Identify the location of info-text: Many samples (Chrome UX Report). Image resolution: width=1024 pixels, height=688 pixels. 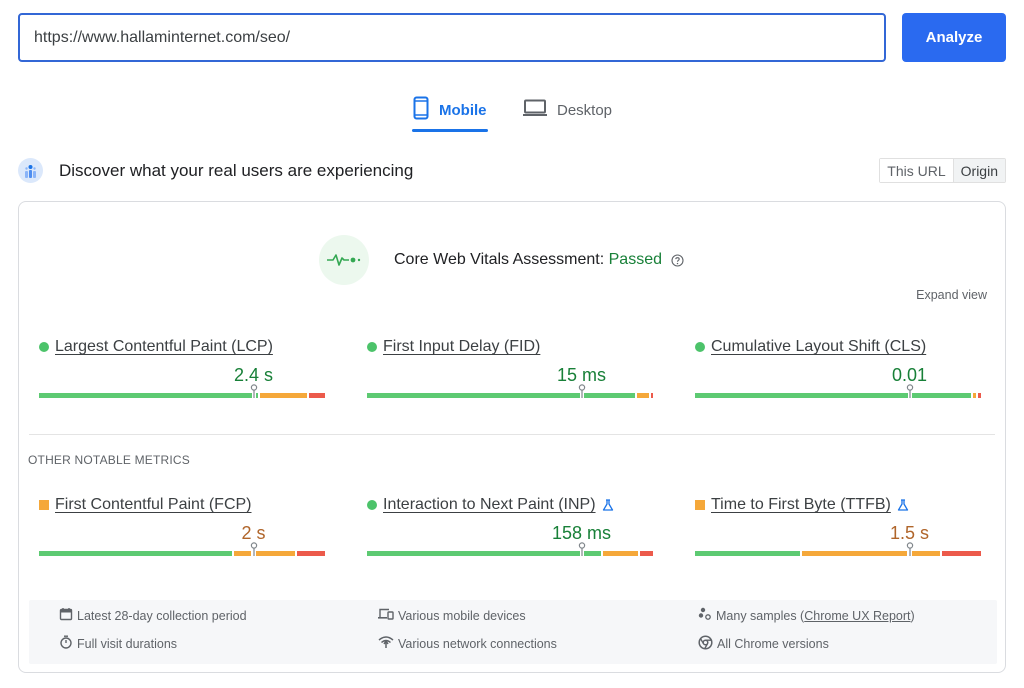
(815, 616).